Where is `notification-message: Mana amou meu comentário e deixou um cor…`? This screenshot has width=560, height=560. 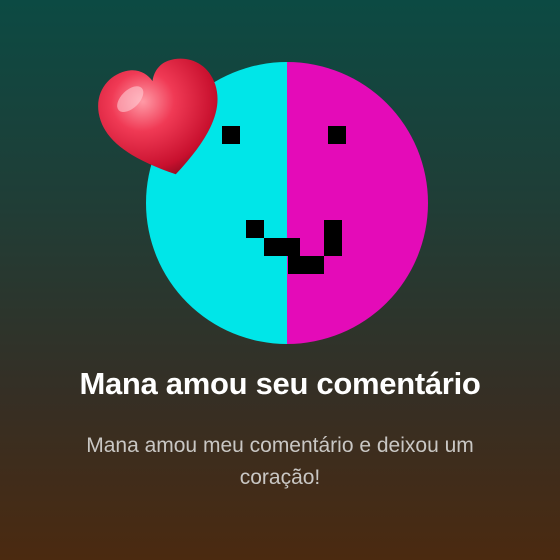
notification-message: Mana amou meu comentário e deixou um cor… is located at coordinates (280, 461).